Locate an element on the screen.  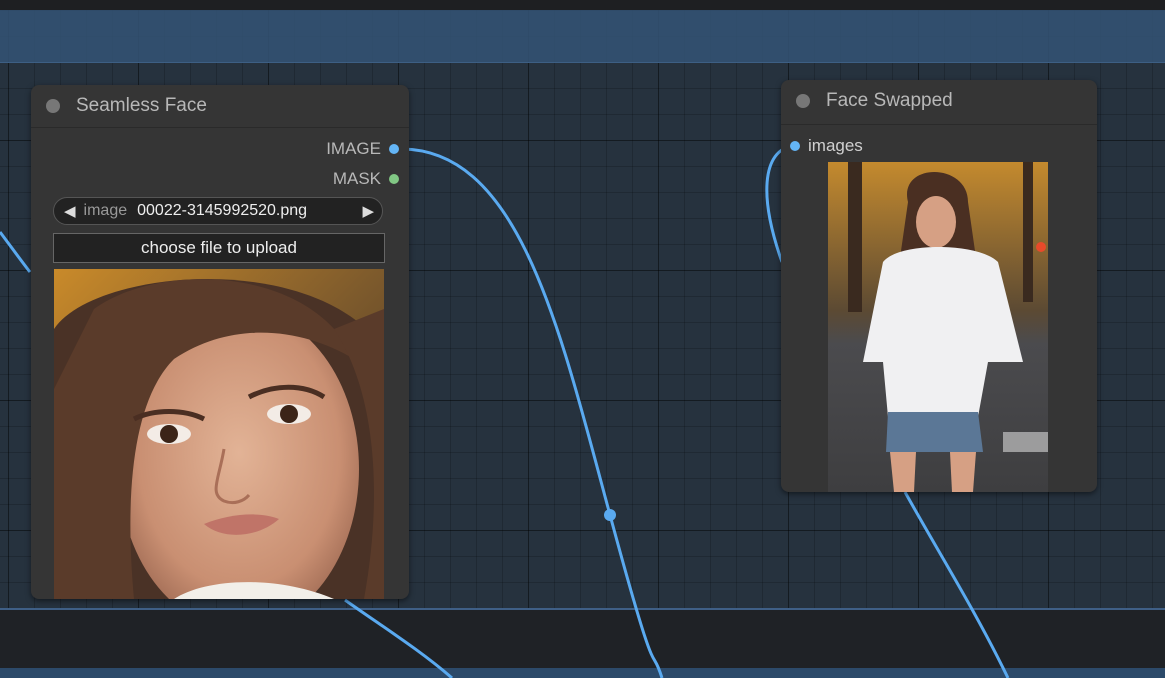
node-title-bar: Face Swapped is located at coordinates (939, 102).